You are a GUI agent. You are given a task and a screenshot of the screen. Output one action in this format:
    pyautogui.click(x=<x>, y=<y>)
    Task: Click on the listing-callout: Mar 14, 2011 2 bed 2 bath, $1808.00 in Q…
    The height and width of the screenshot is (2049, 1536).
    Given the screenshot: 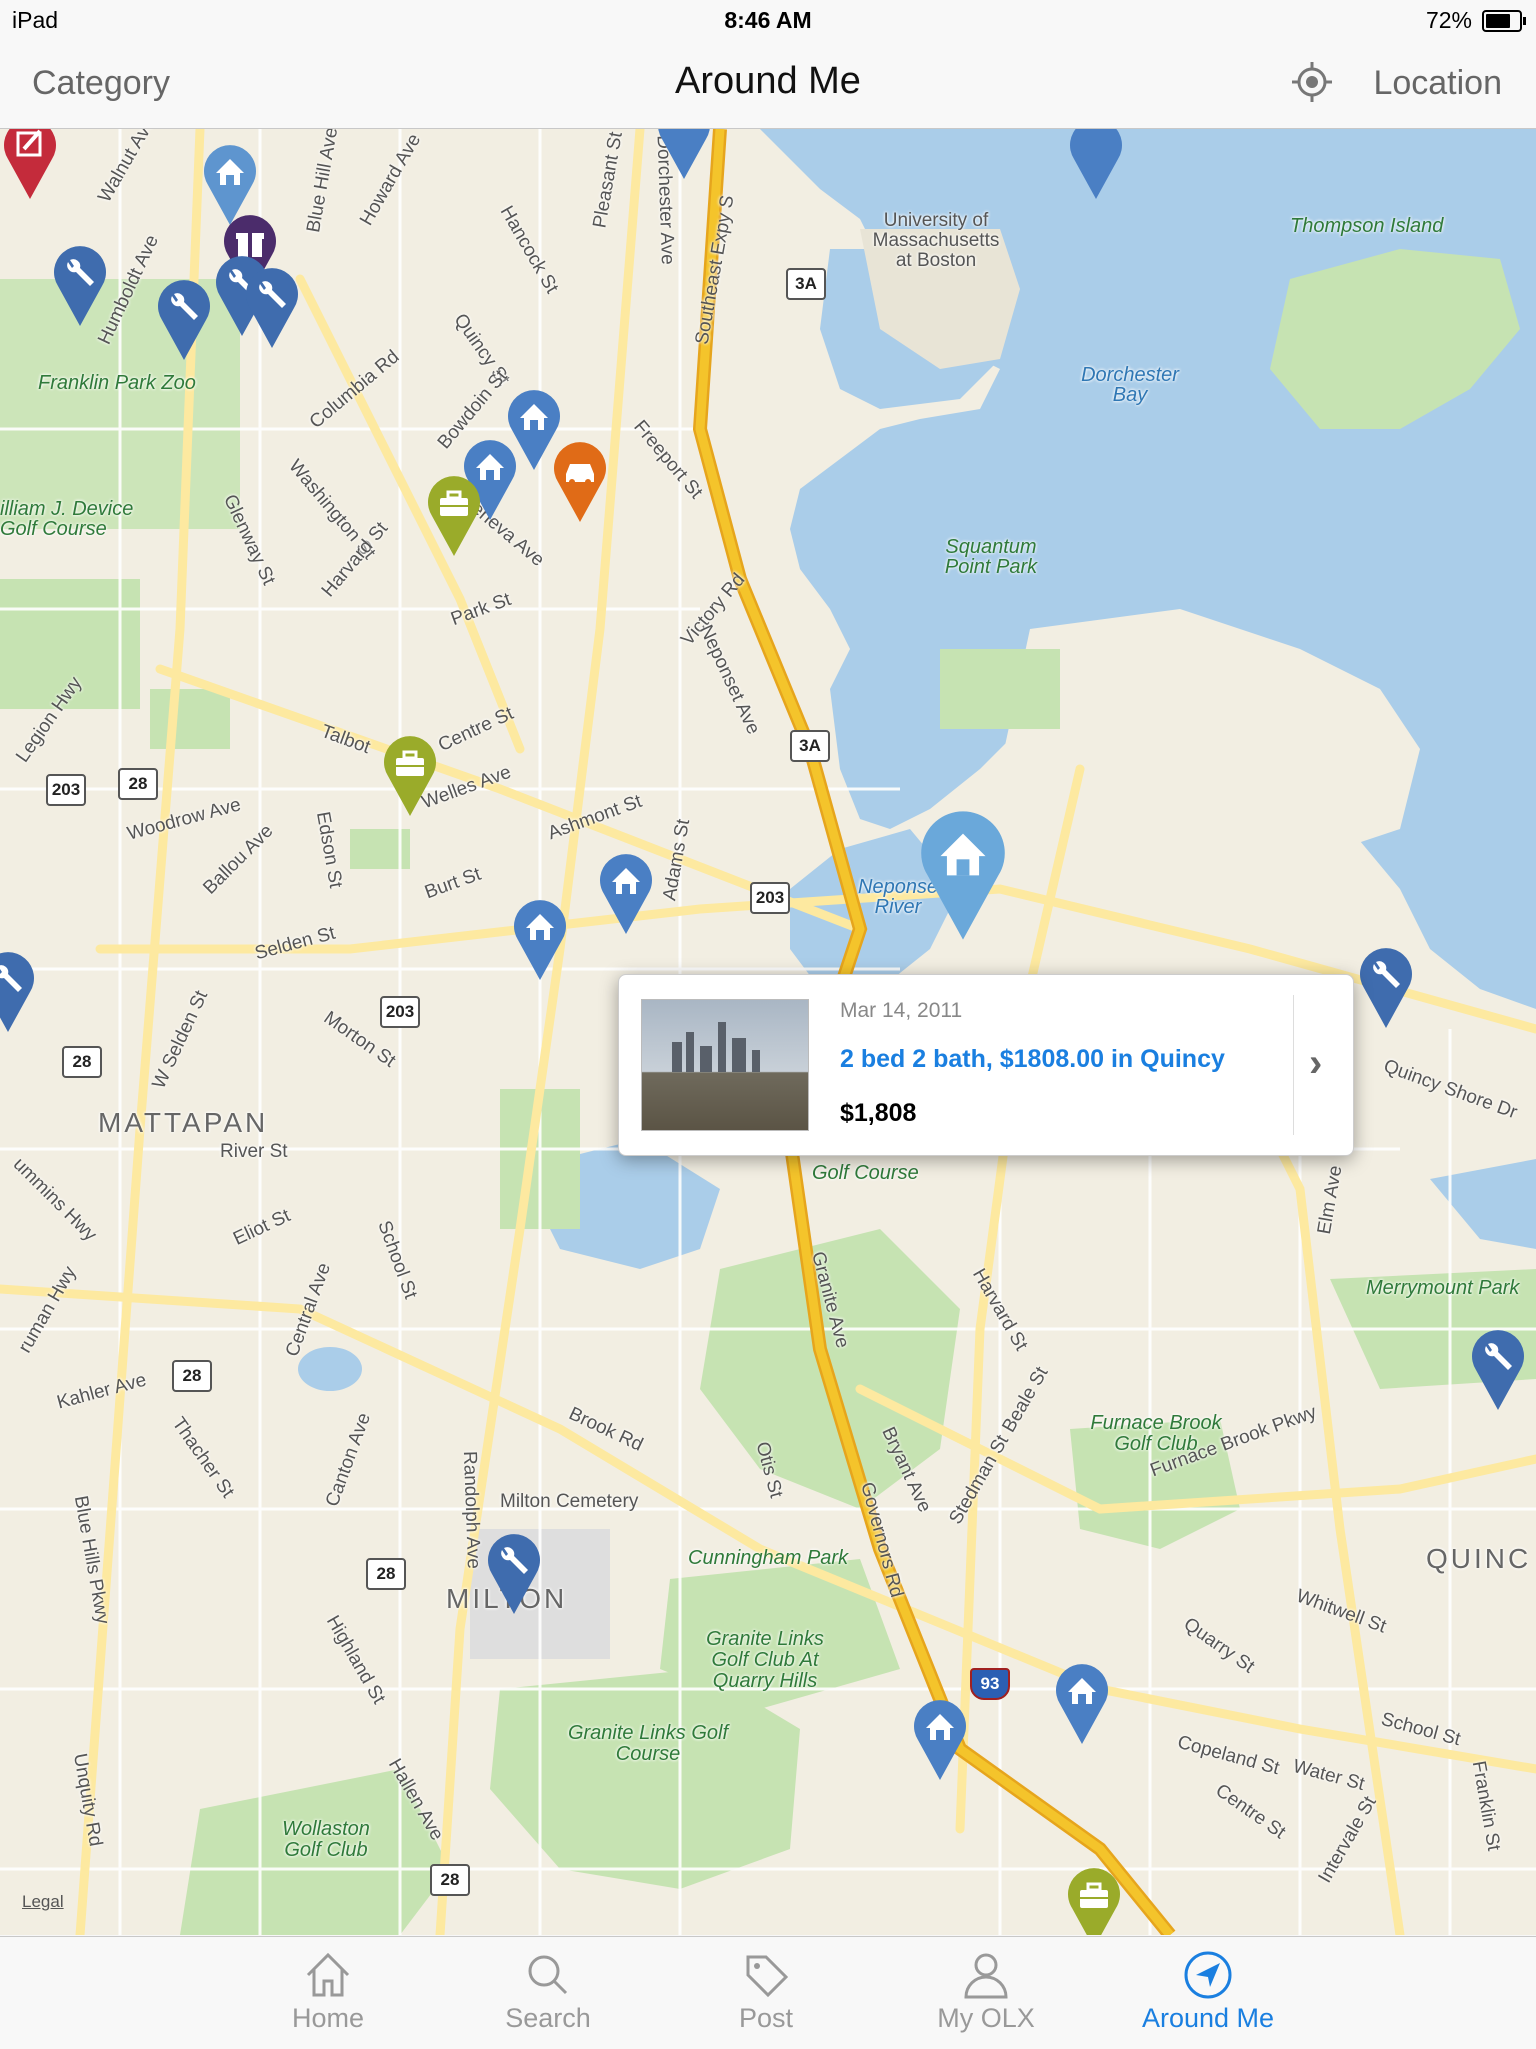 What is the action you would take?
    pyautogui.click(x=986, y=1065)
    